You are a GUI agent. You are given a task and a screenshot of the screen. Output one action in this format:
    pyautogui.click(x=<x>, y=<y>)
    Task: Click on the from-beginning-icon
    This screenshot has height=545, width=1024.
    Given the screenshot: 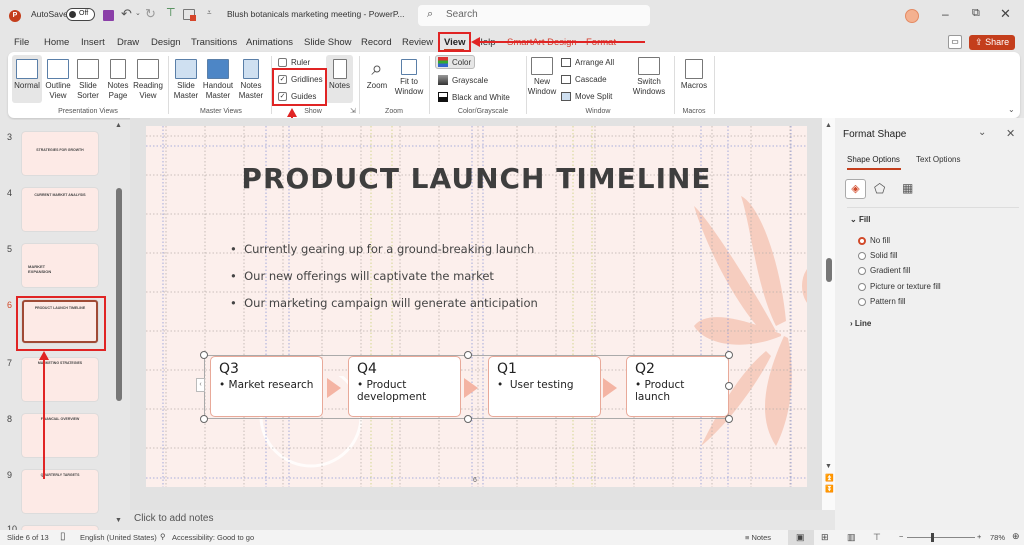 What is the action you would take?
    pyautogui.click(x=189, y=15)
    